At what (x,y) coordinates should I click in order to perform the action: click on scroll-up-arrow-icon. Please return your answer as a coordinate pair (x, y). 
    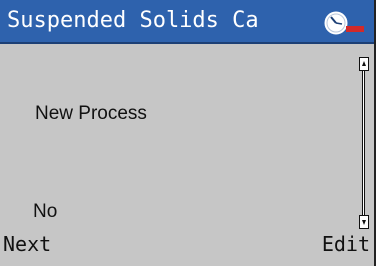
    Looking at the image, I should click on (364, 64).